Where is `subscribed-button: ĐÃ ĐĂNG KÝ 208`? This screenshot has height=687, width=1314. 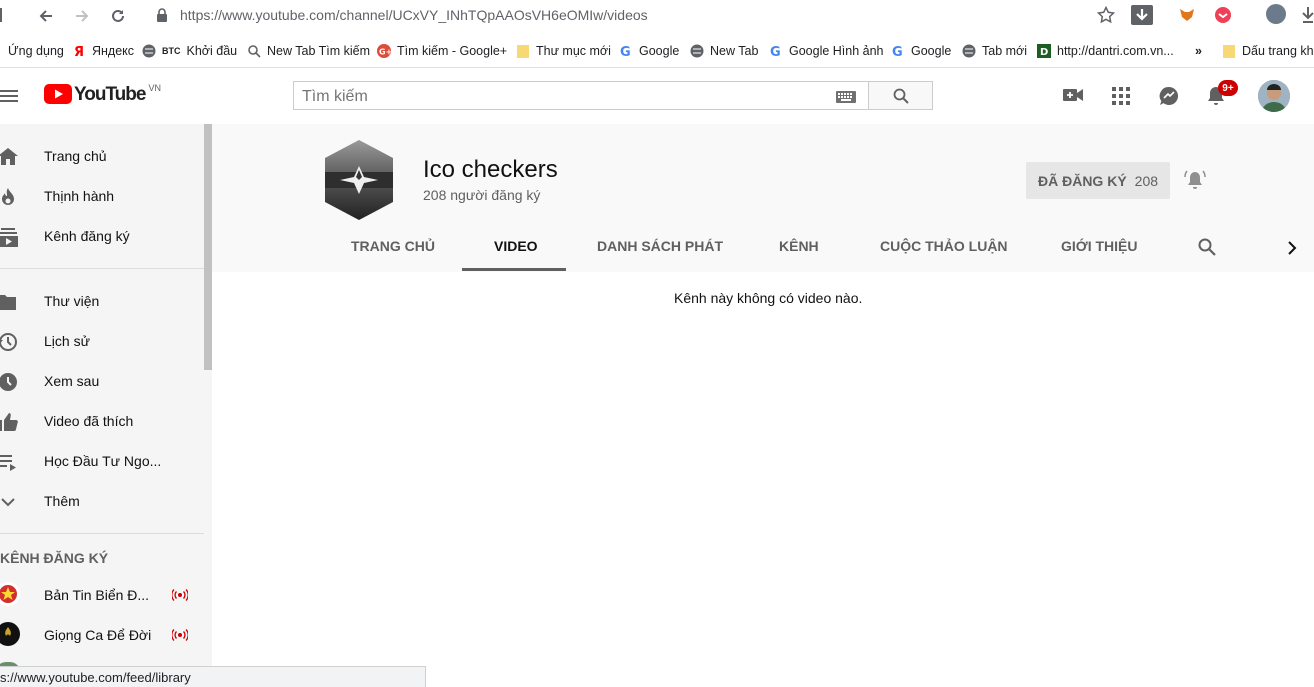
subscribed-button: ĐÃ ĐĂNG KÝ 208 is located at coordinates (1098, 180).